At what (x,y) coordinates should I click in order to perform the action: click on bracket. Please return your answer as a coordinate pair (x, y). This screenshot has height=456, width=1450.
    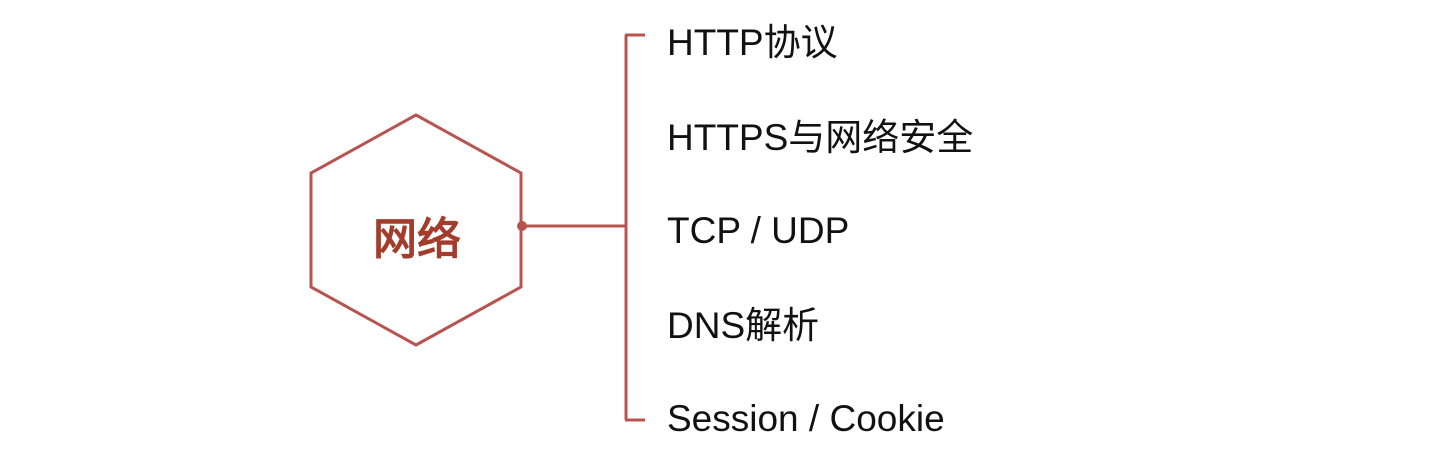
    Looking at the image, I should click on (634, 227).